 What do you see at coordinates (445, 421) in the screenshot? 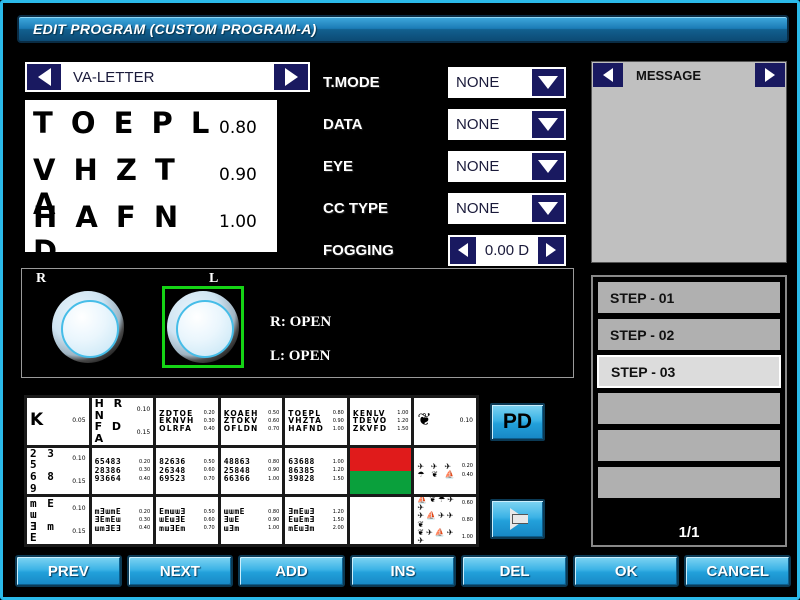
I see `chart-thumbnail-7: ❦ 0.10` at bounding box center [445, 421].